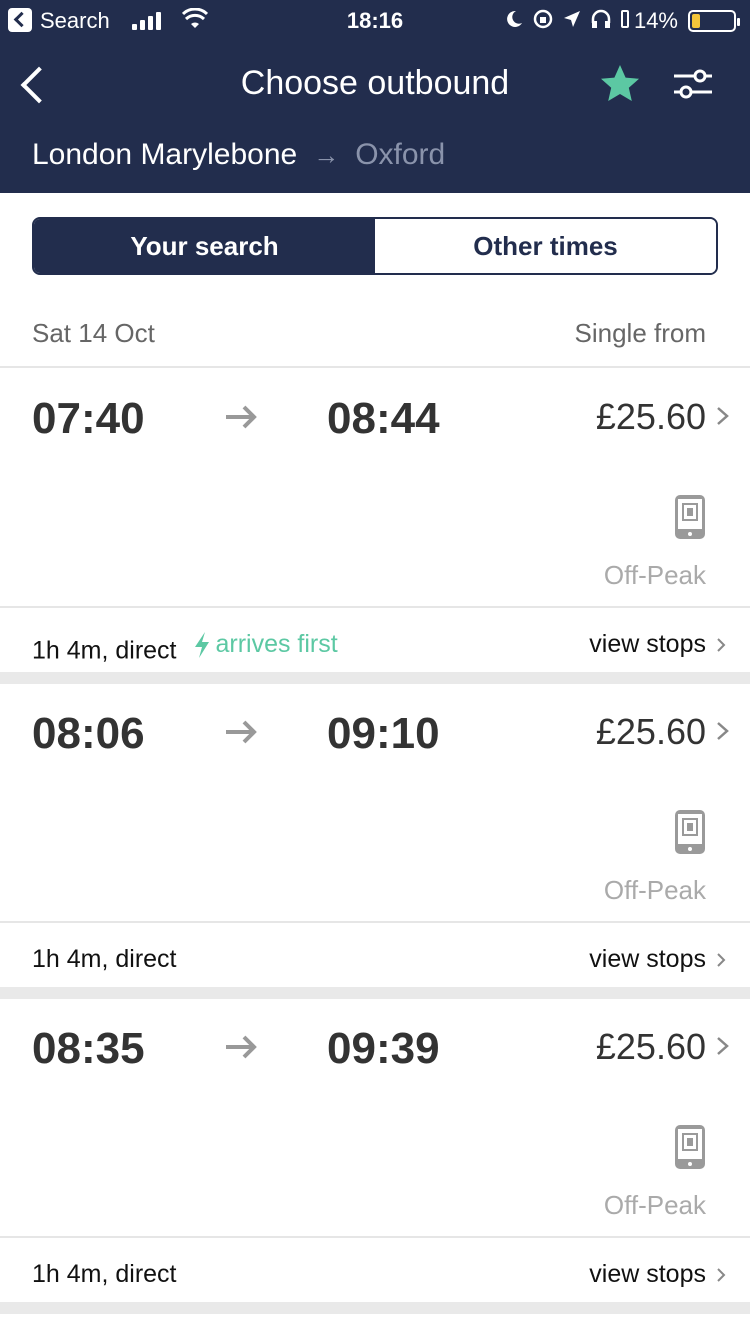 The height and width of the screenshot is (1334, 750). I want to click on route-arrow-icon: →, so click(326, 154).